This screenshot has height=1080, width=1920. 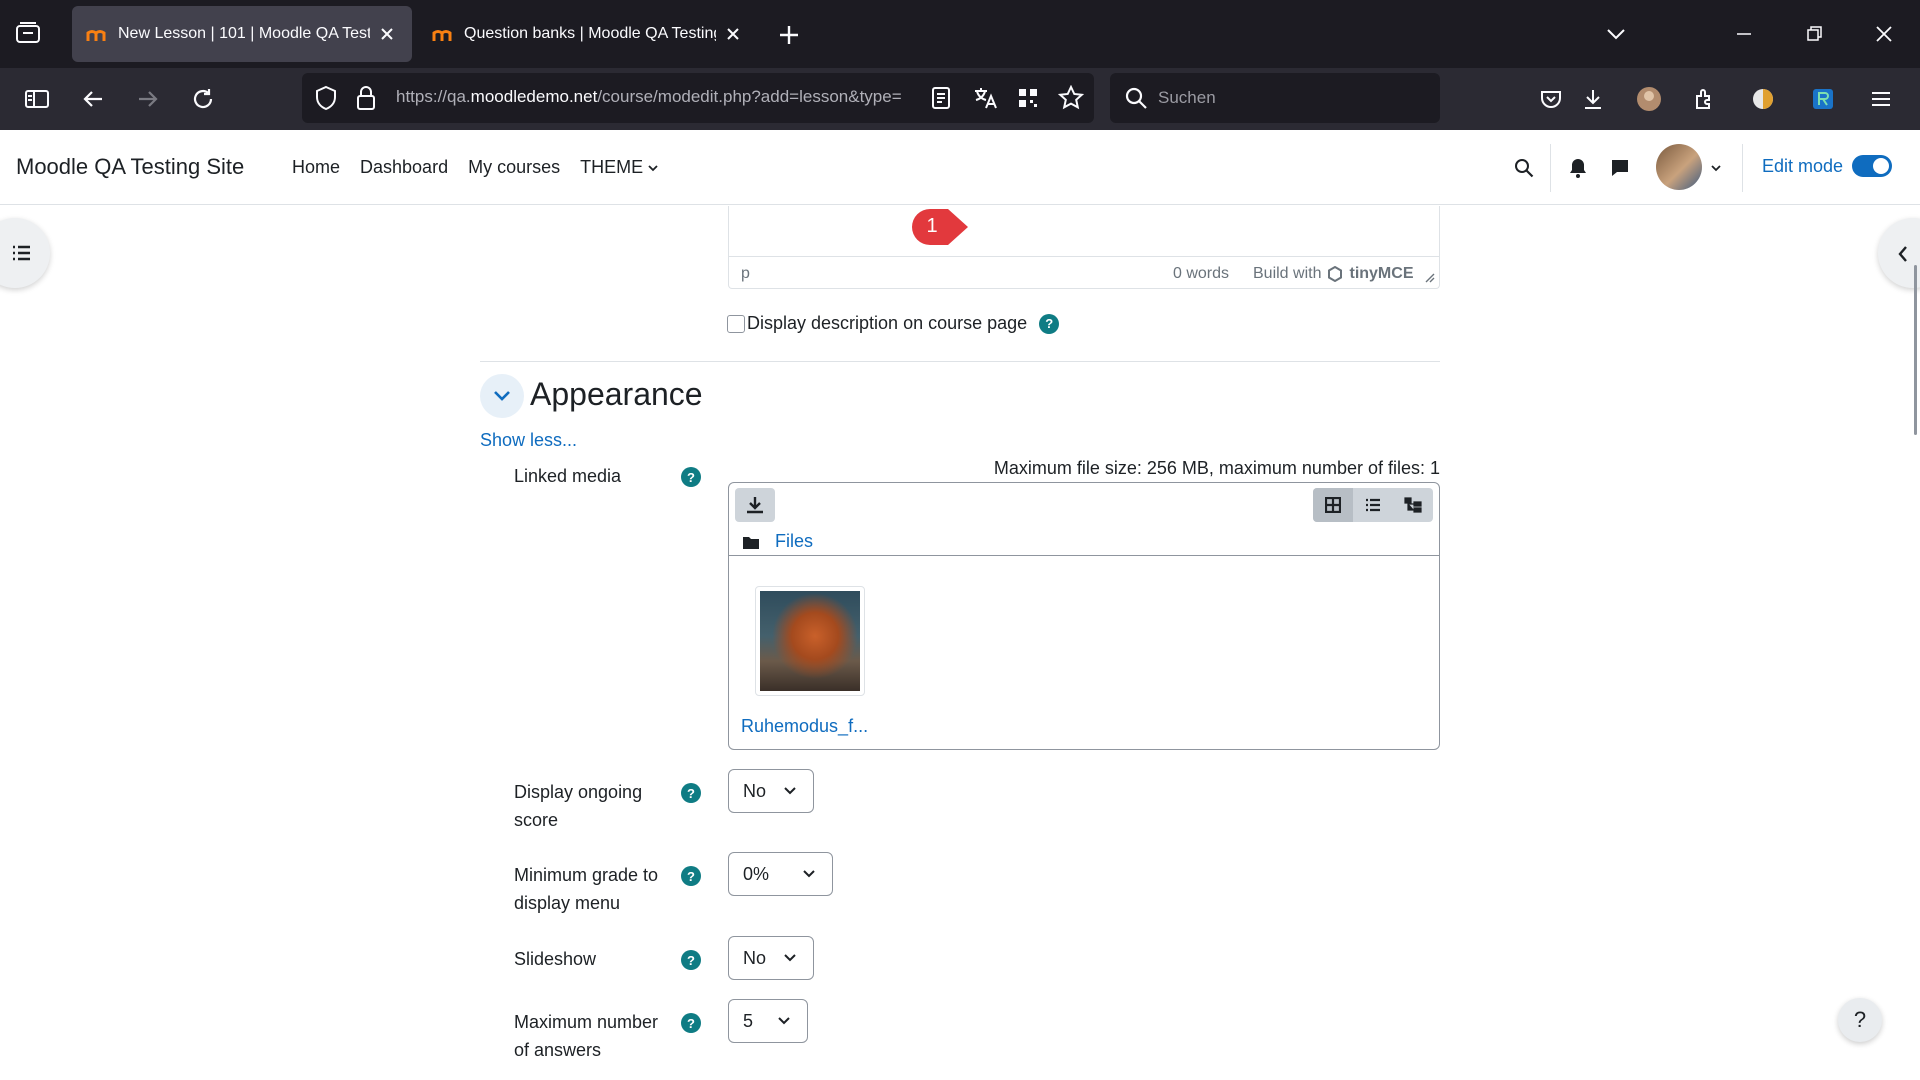 I want to click on tab-title: Question banks | Moodle QA Testing Si, so click(x=590, y=33).